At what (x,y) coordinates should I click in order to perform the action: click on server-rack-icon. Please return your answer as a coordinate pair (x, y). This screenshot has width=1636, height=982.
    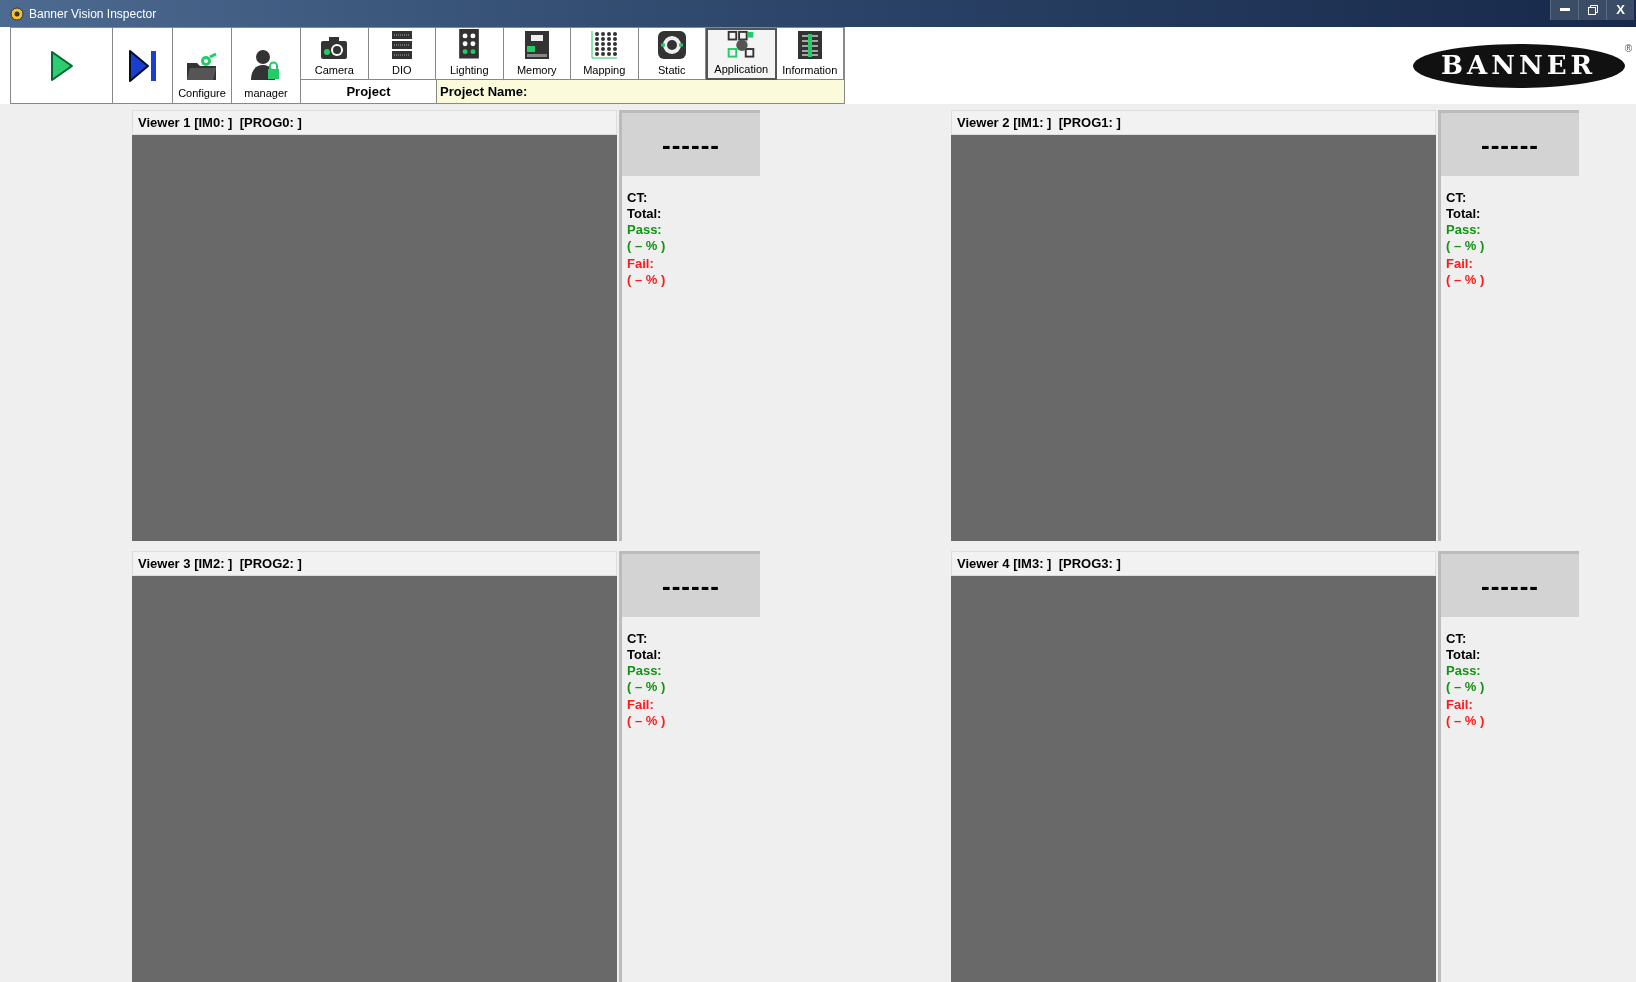
    Looking at the image, I should click on (401, 44).